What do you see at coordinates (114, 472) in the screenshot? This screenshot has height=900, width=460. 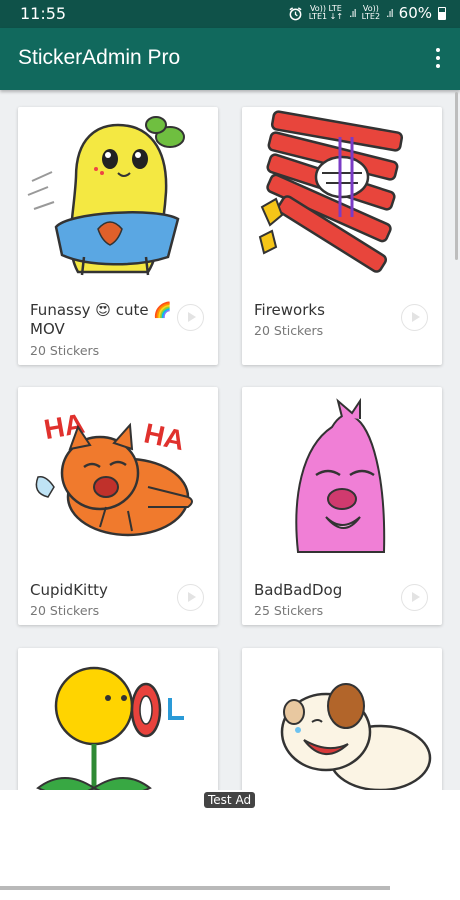 I see `sticker-preview-cupidkitty: HA HA` at bounding box center [114, 472].